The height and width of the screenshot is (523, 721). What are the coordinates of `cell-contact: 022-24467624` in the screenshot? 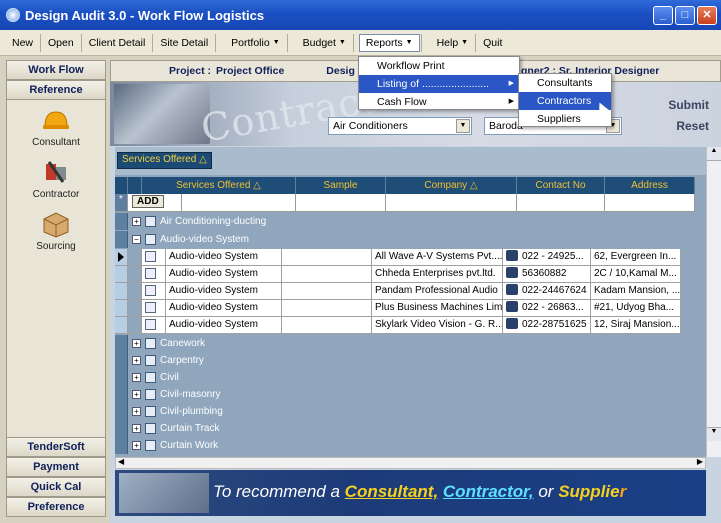 It's located at (547, 291).